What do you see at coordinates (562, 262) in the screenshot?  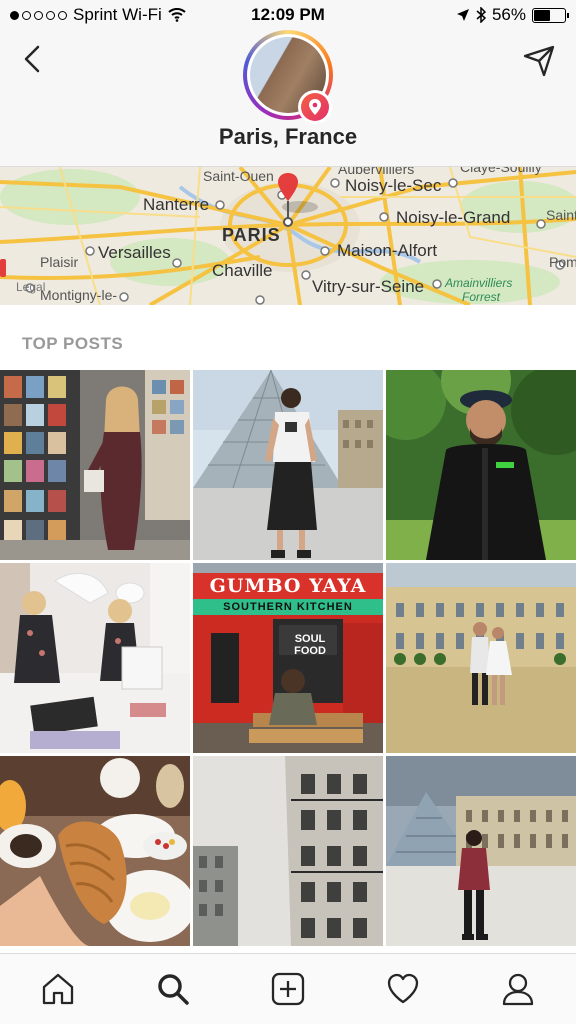 I see `map-label: Pom` at bounding box center [562, 262].